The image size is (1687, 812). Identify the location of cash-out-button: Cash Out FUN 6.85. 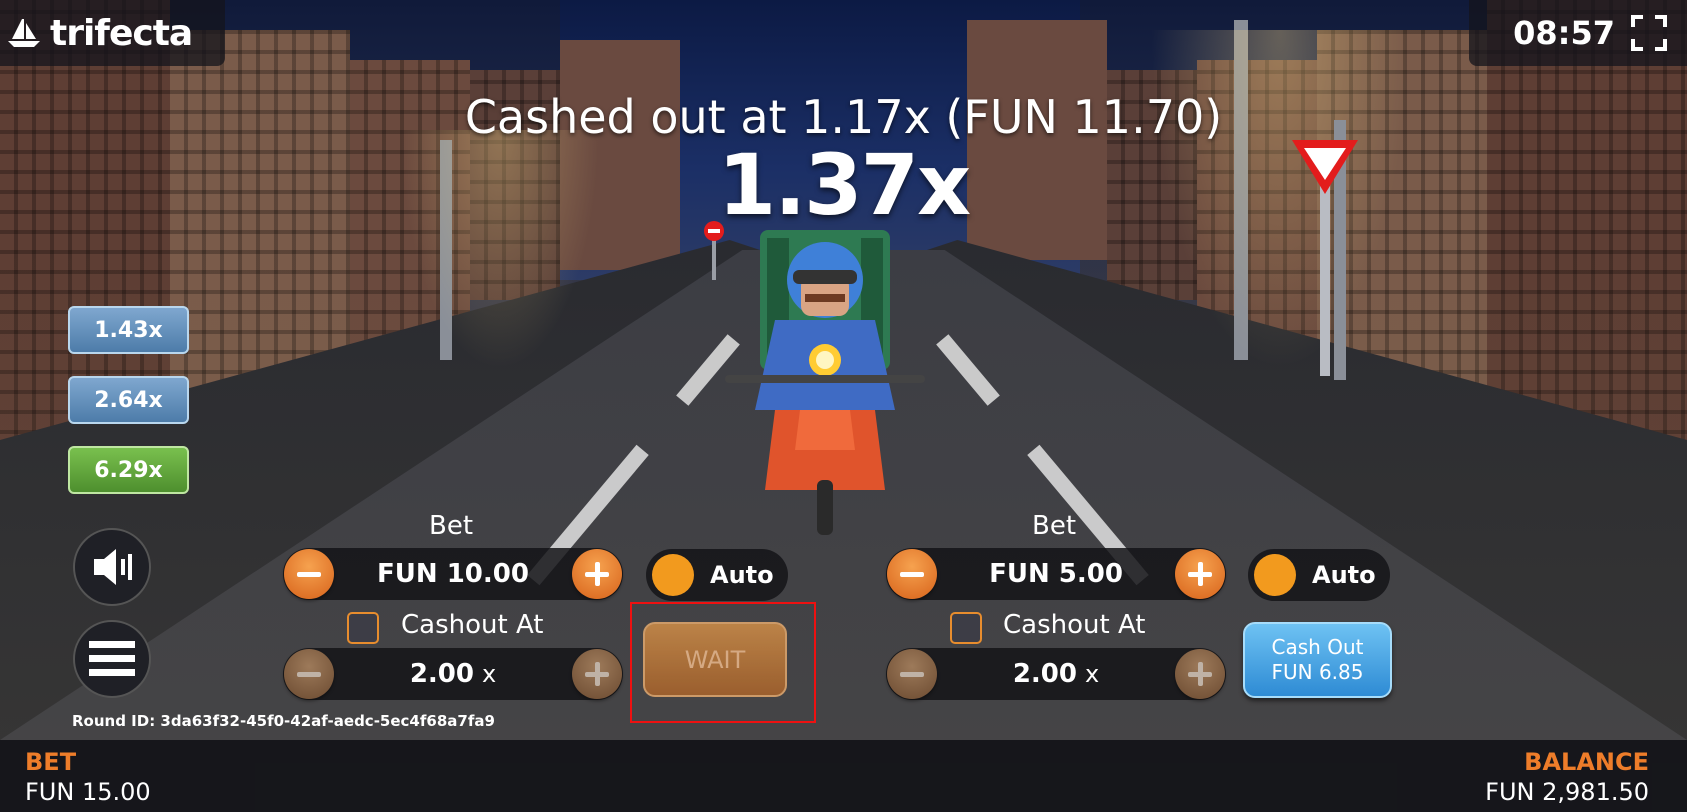
(1317, 660).